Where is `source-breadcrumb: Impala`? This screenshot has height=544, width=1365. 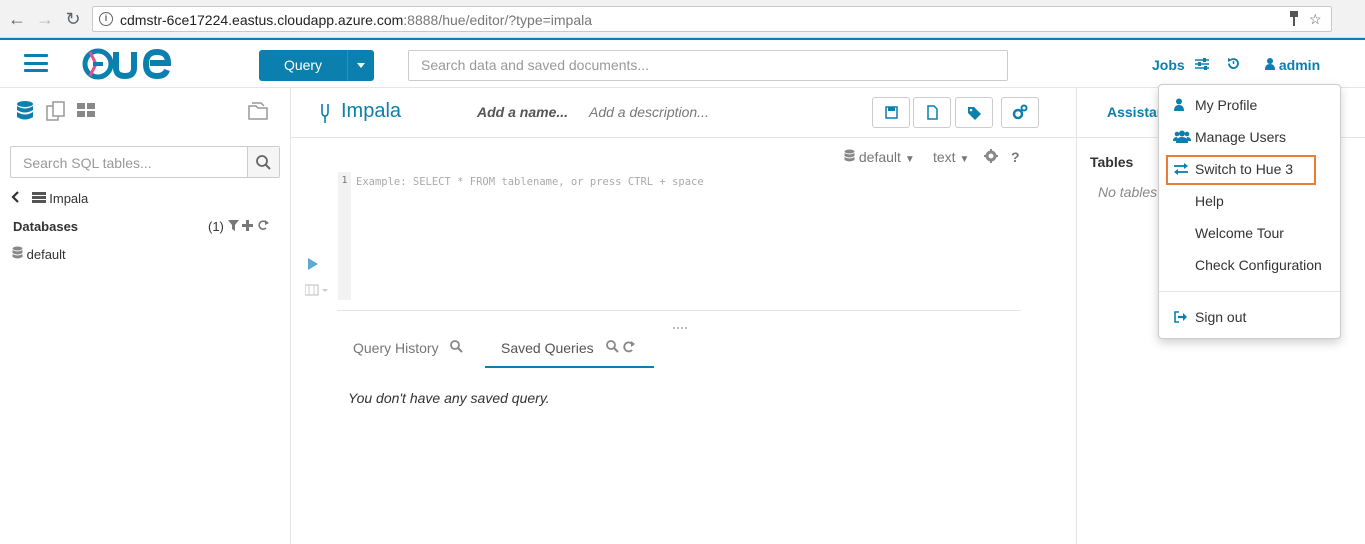
source-breadcrumb: Impala is located at coordinates (49, 198).